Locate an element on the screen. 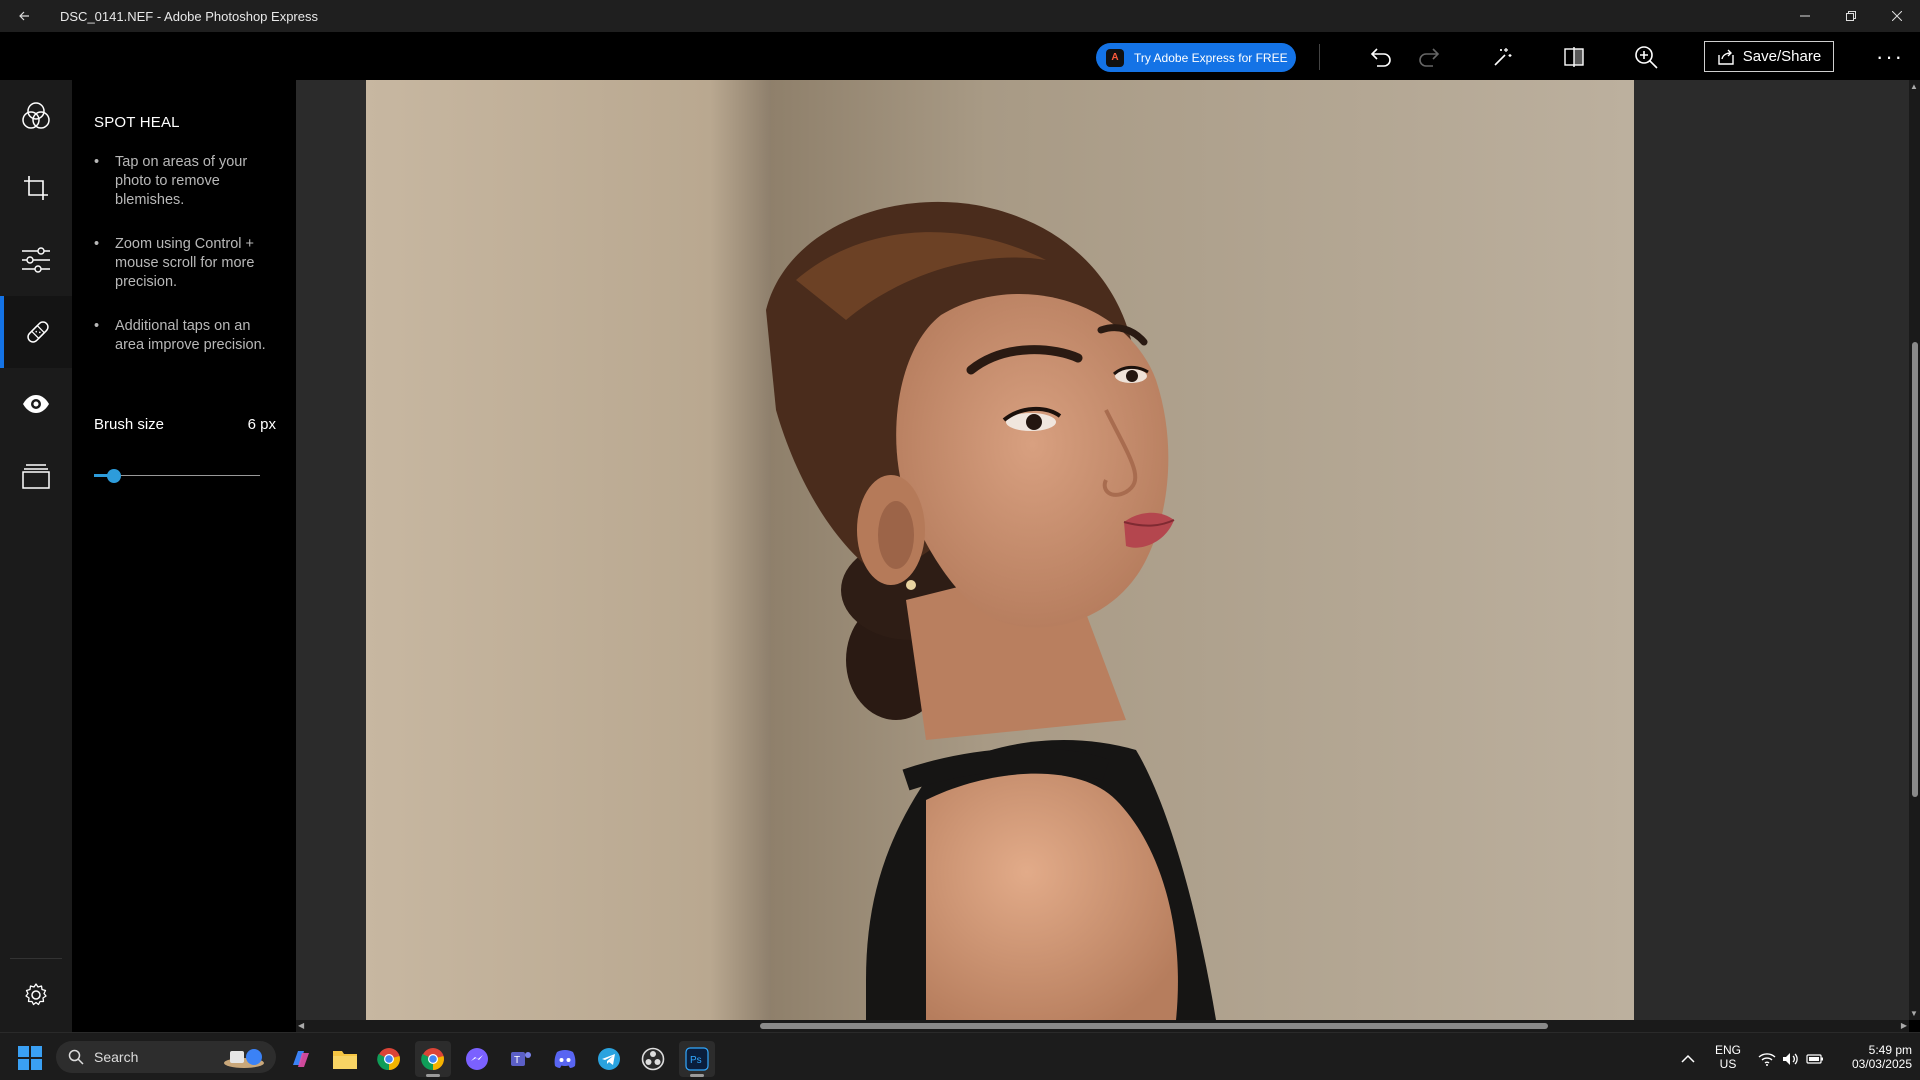 This screenshot has height=1080, width=1920. more-options-button: ··· is located at coordinates (1890, 57).